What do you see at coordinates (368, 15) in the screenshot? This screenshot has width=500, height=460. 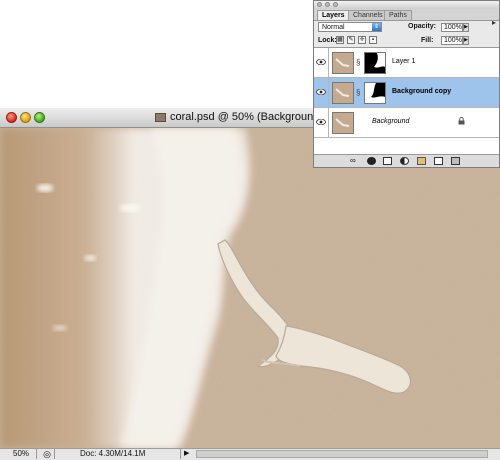 I see `tab-channels: Channels` at bounding box center [368, 15].